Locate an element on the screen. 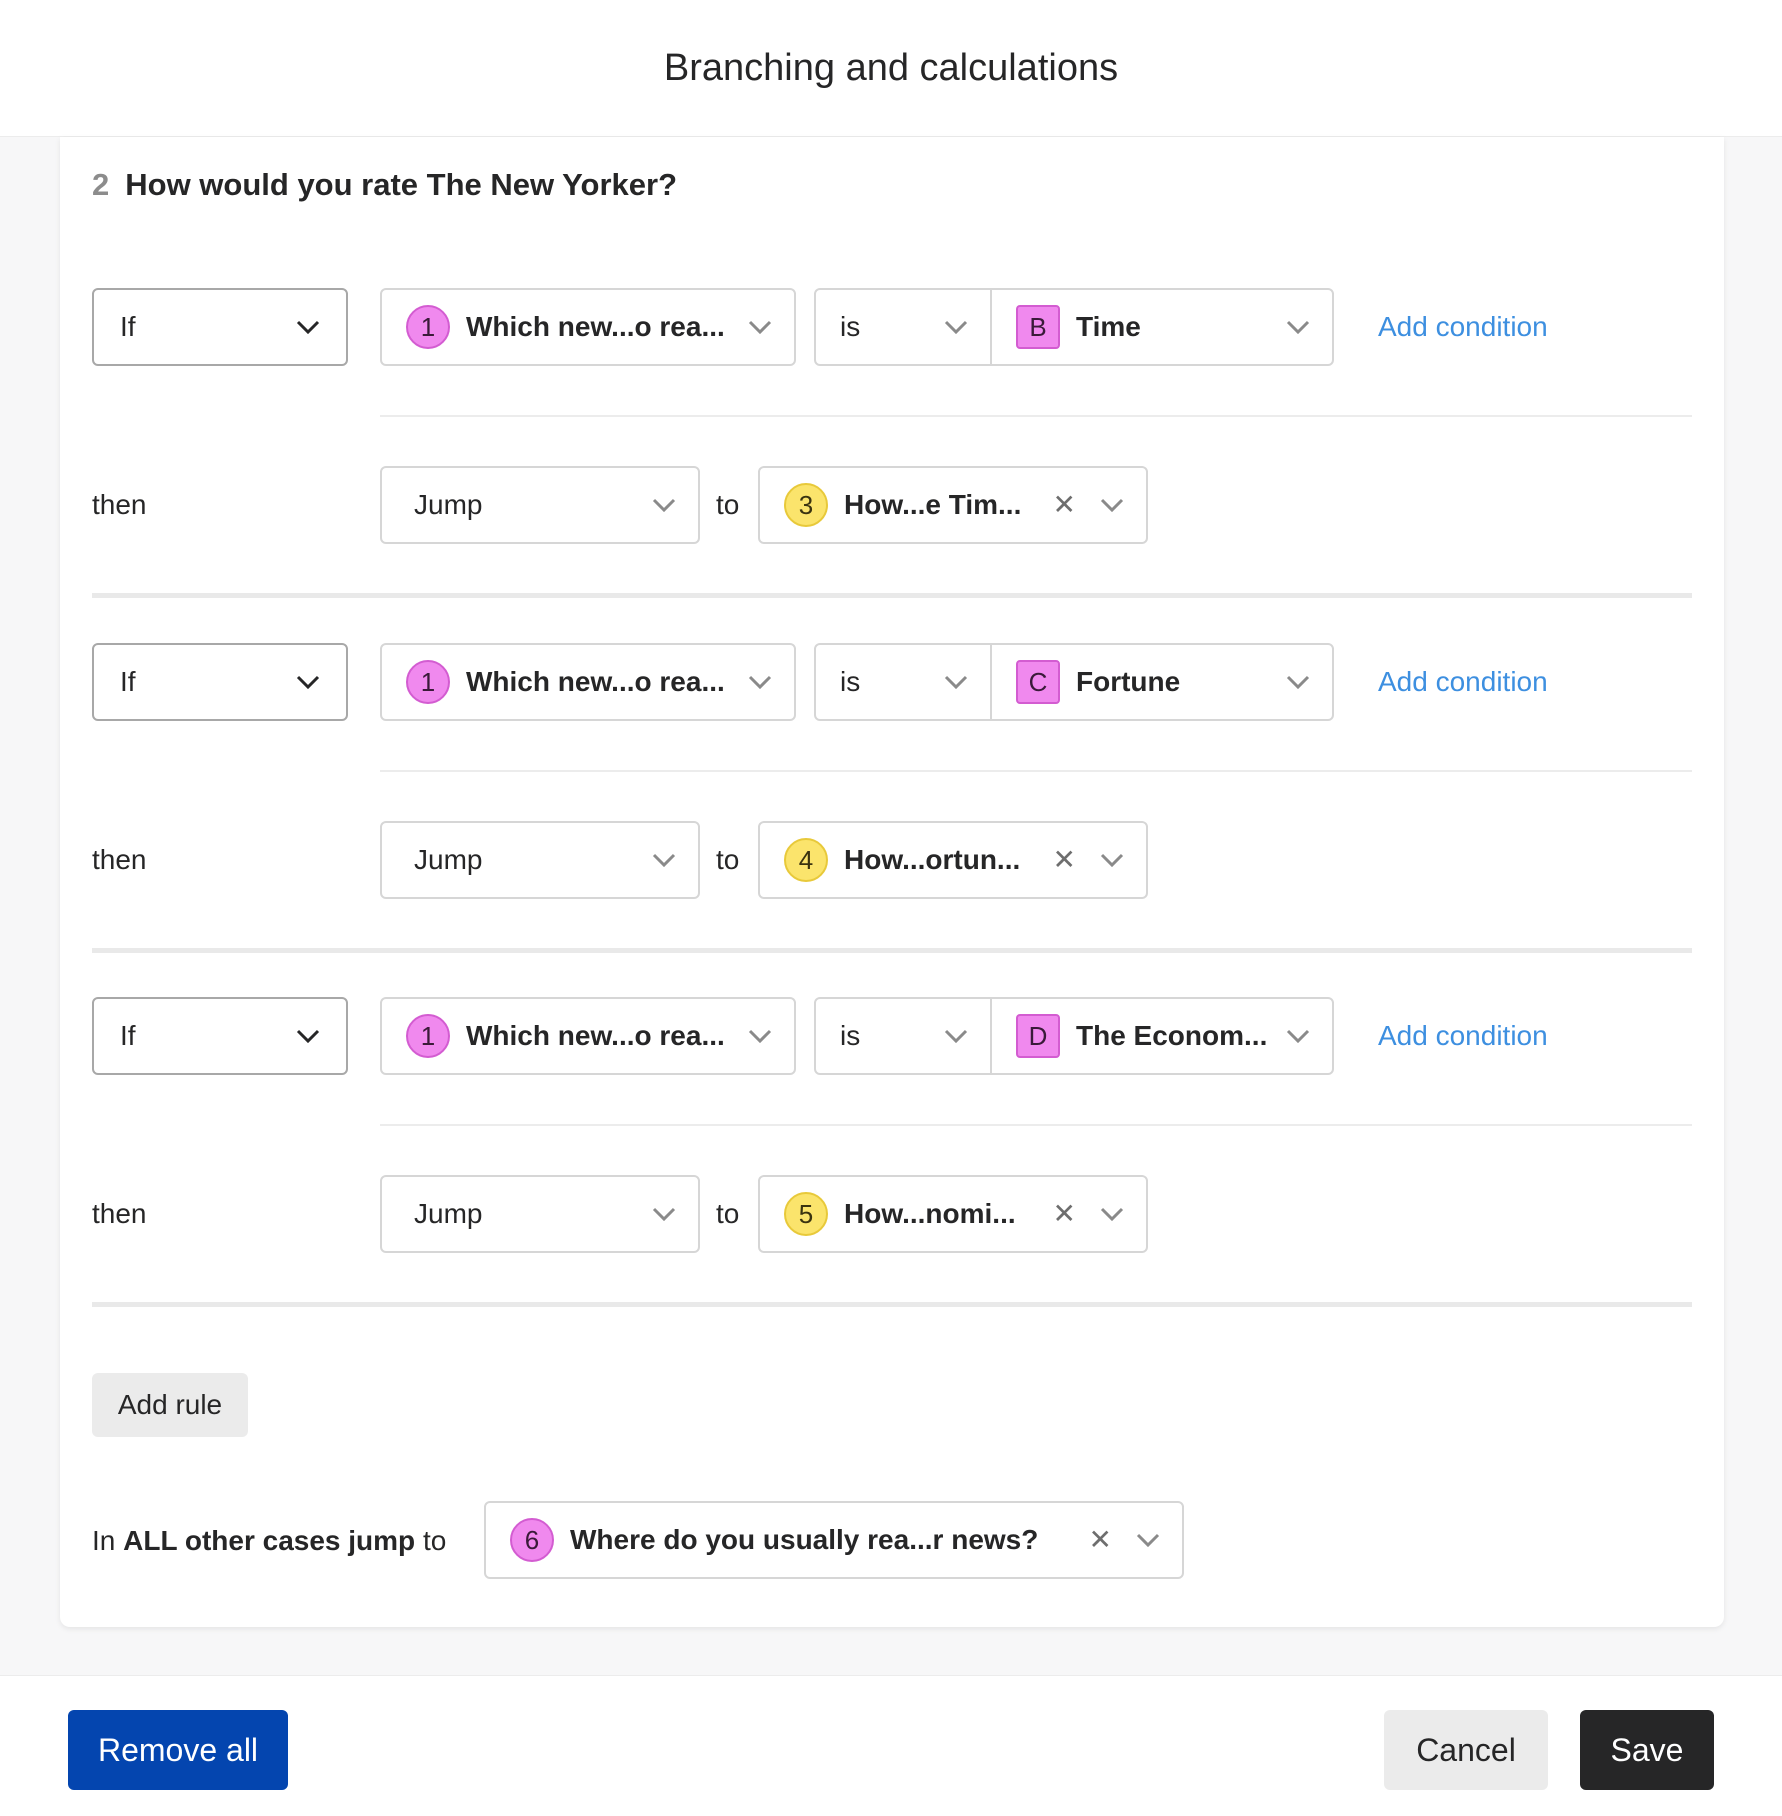 The image size is (1782, 1816). question-title: 2 How would you rate The New Yorker? is located at coordinates (384, 185).